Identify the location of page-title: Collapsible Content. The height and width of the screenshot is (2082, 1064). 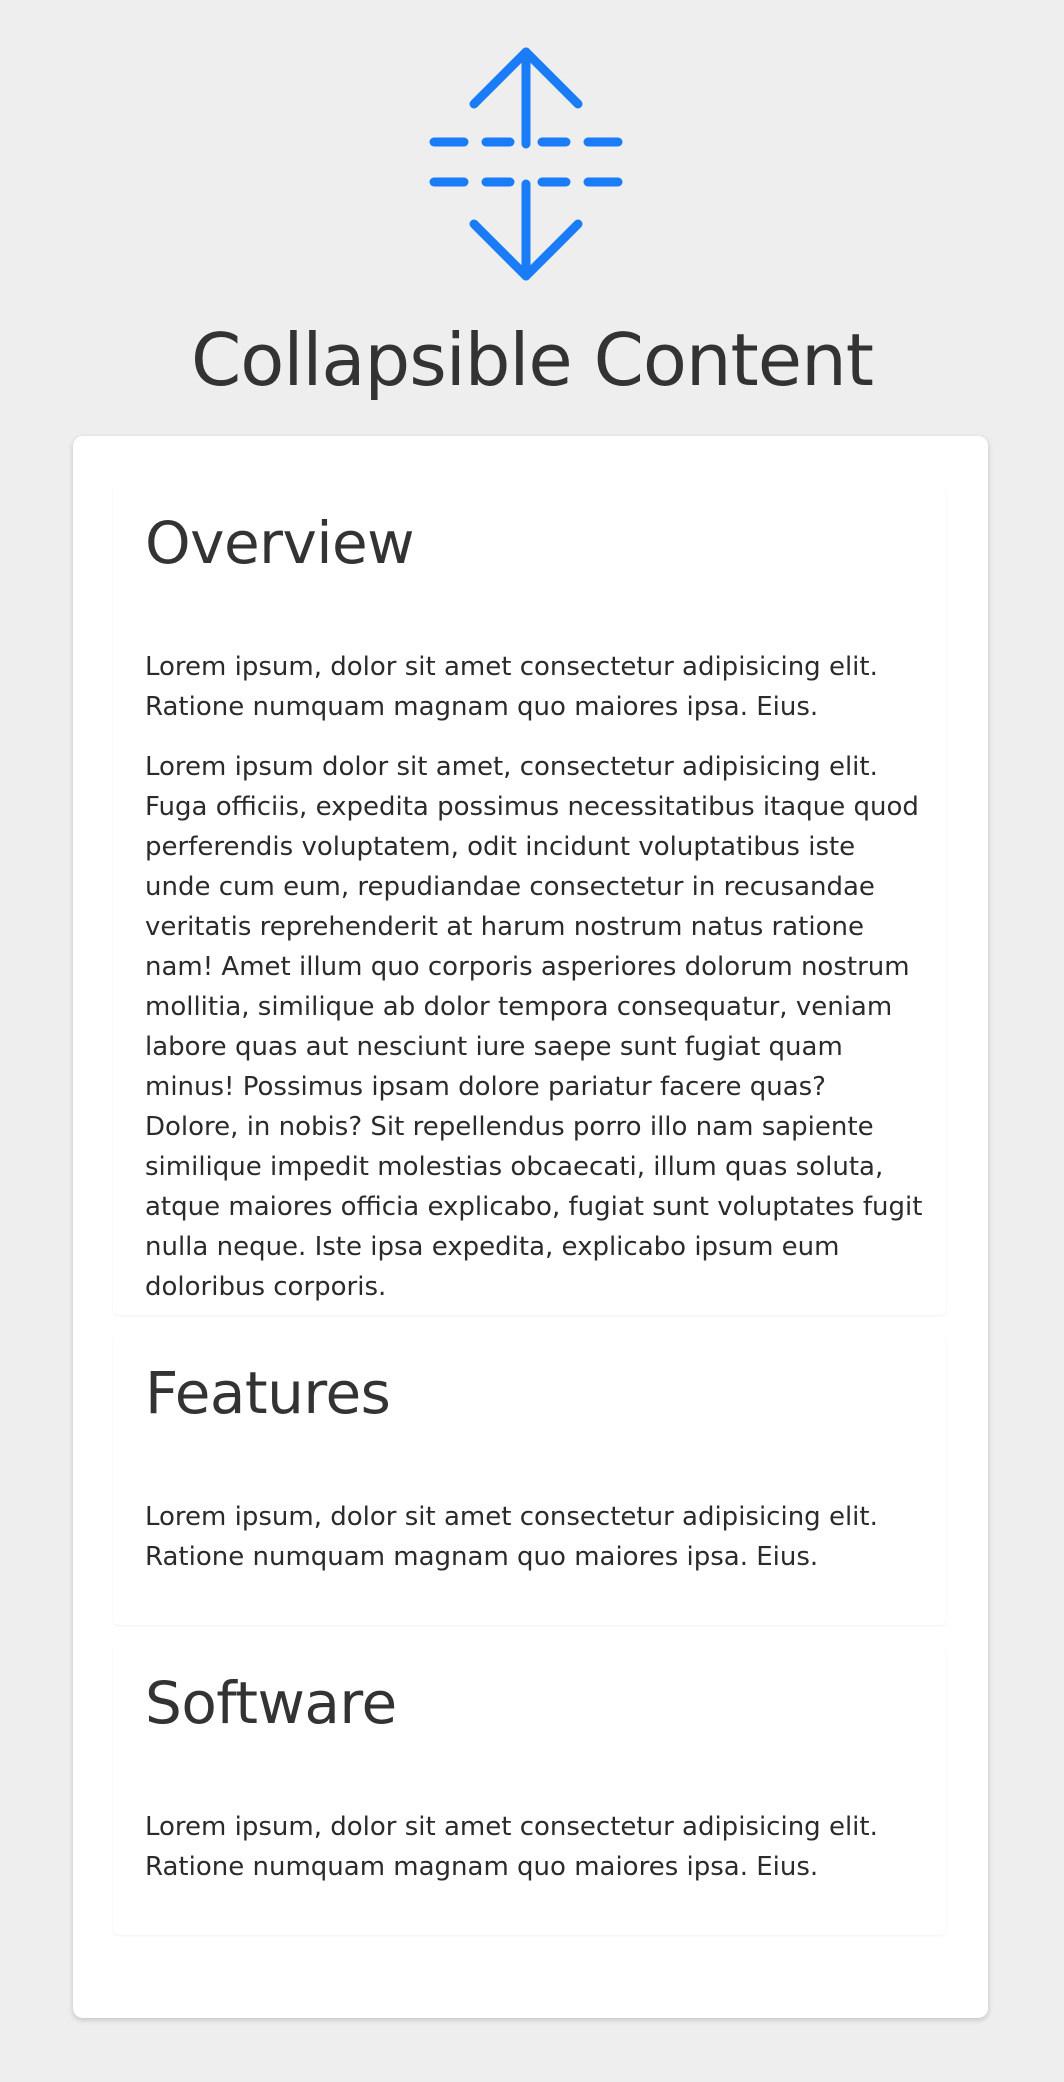
(532, 360).